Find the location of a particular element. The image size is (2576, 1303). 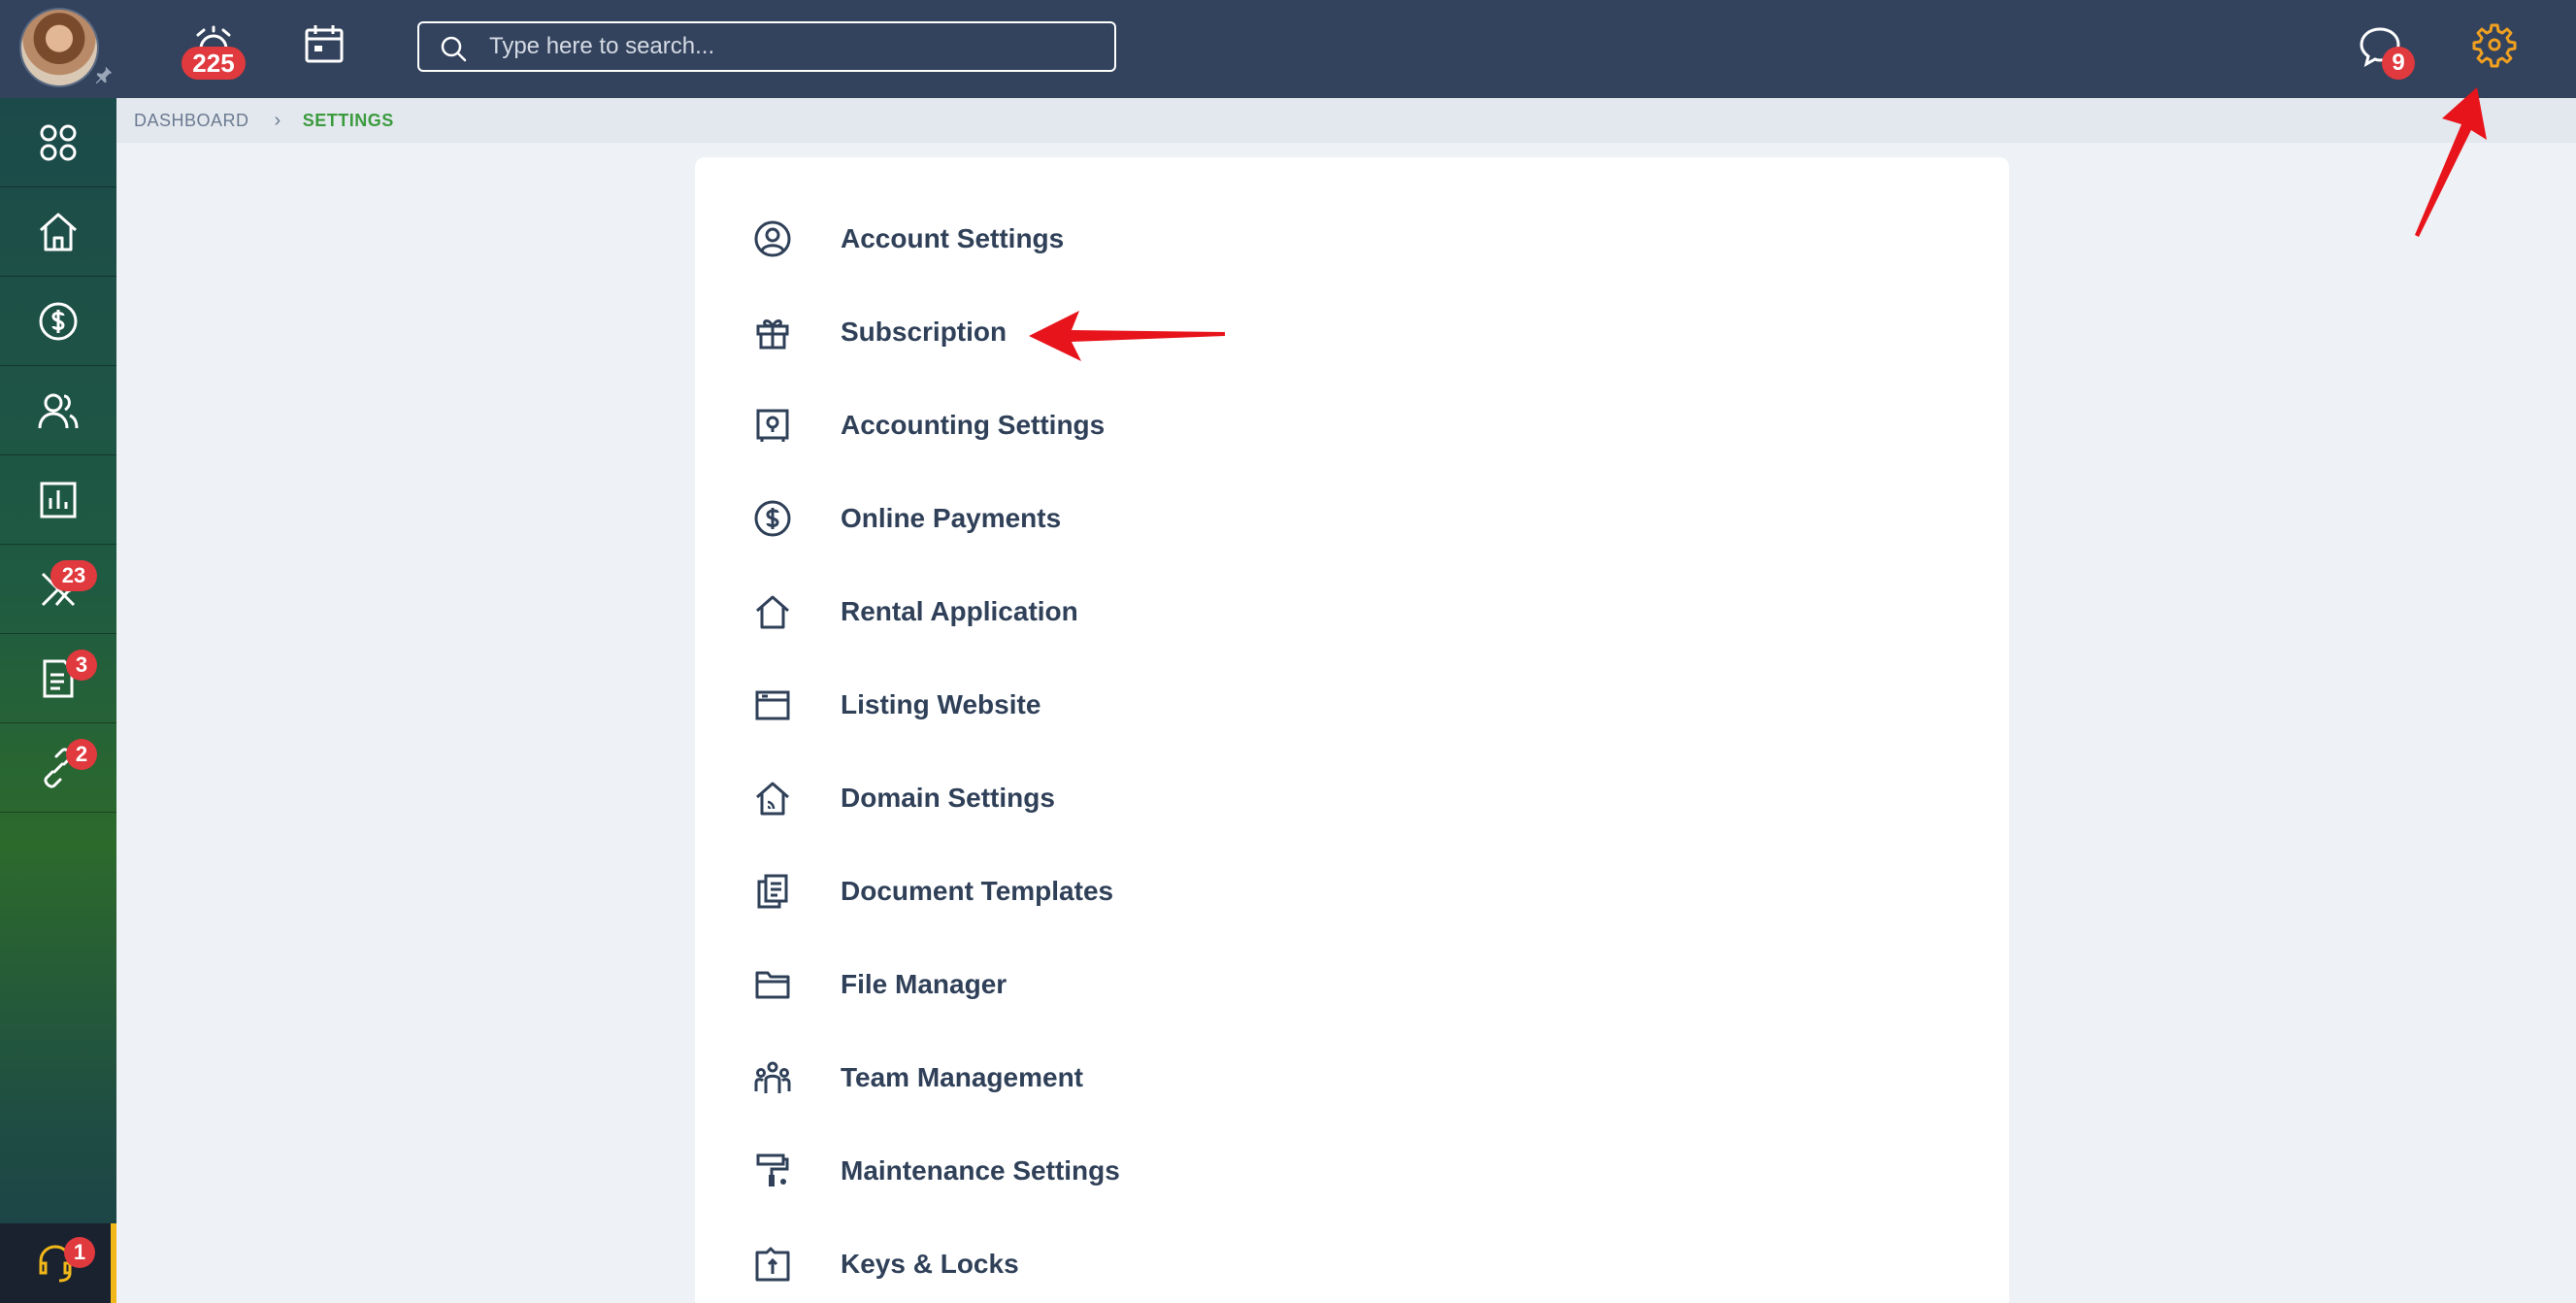

documents-badge: 3 is located at coordinates (81, 665).